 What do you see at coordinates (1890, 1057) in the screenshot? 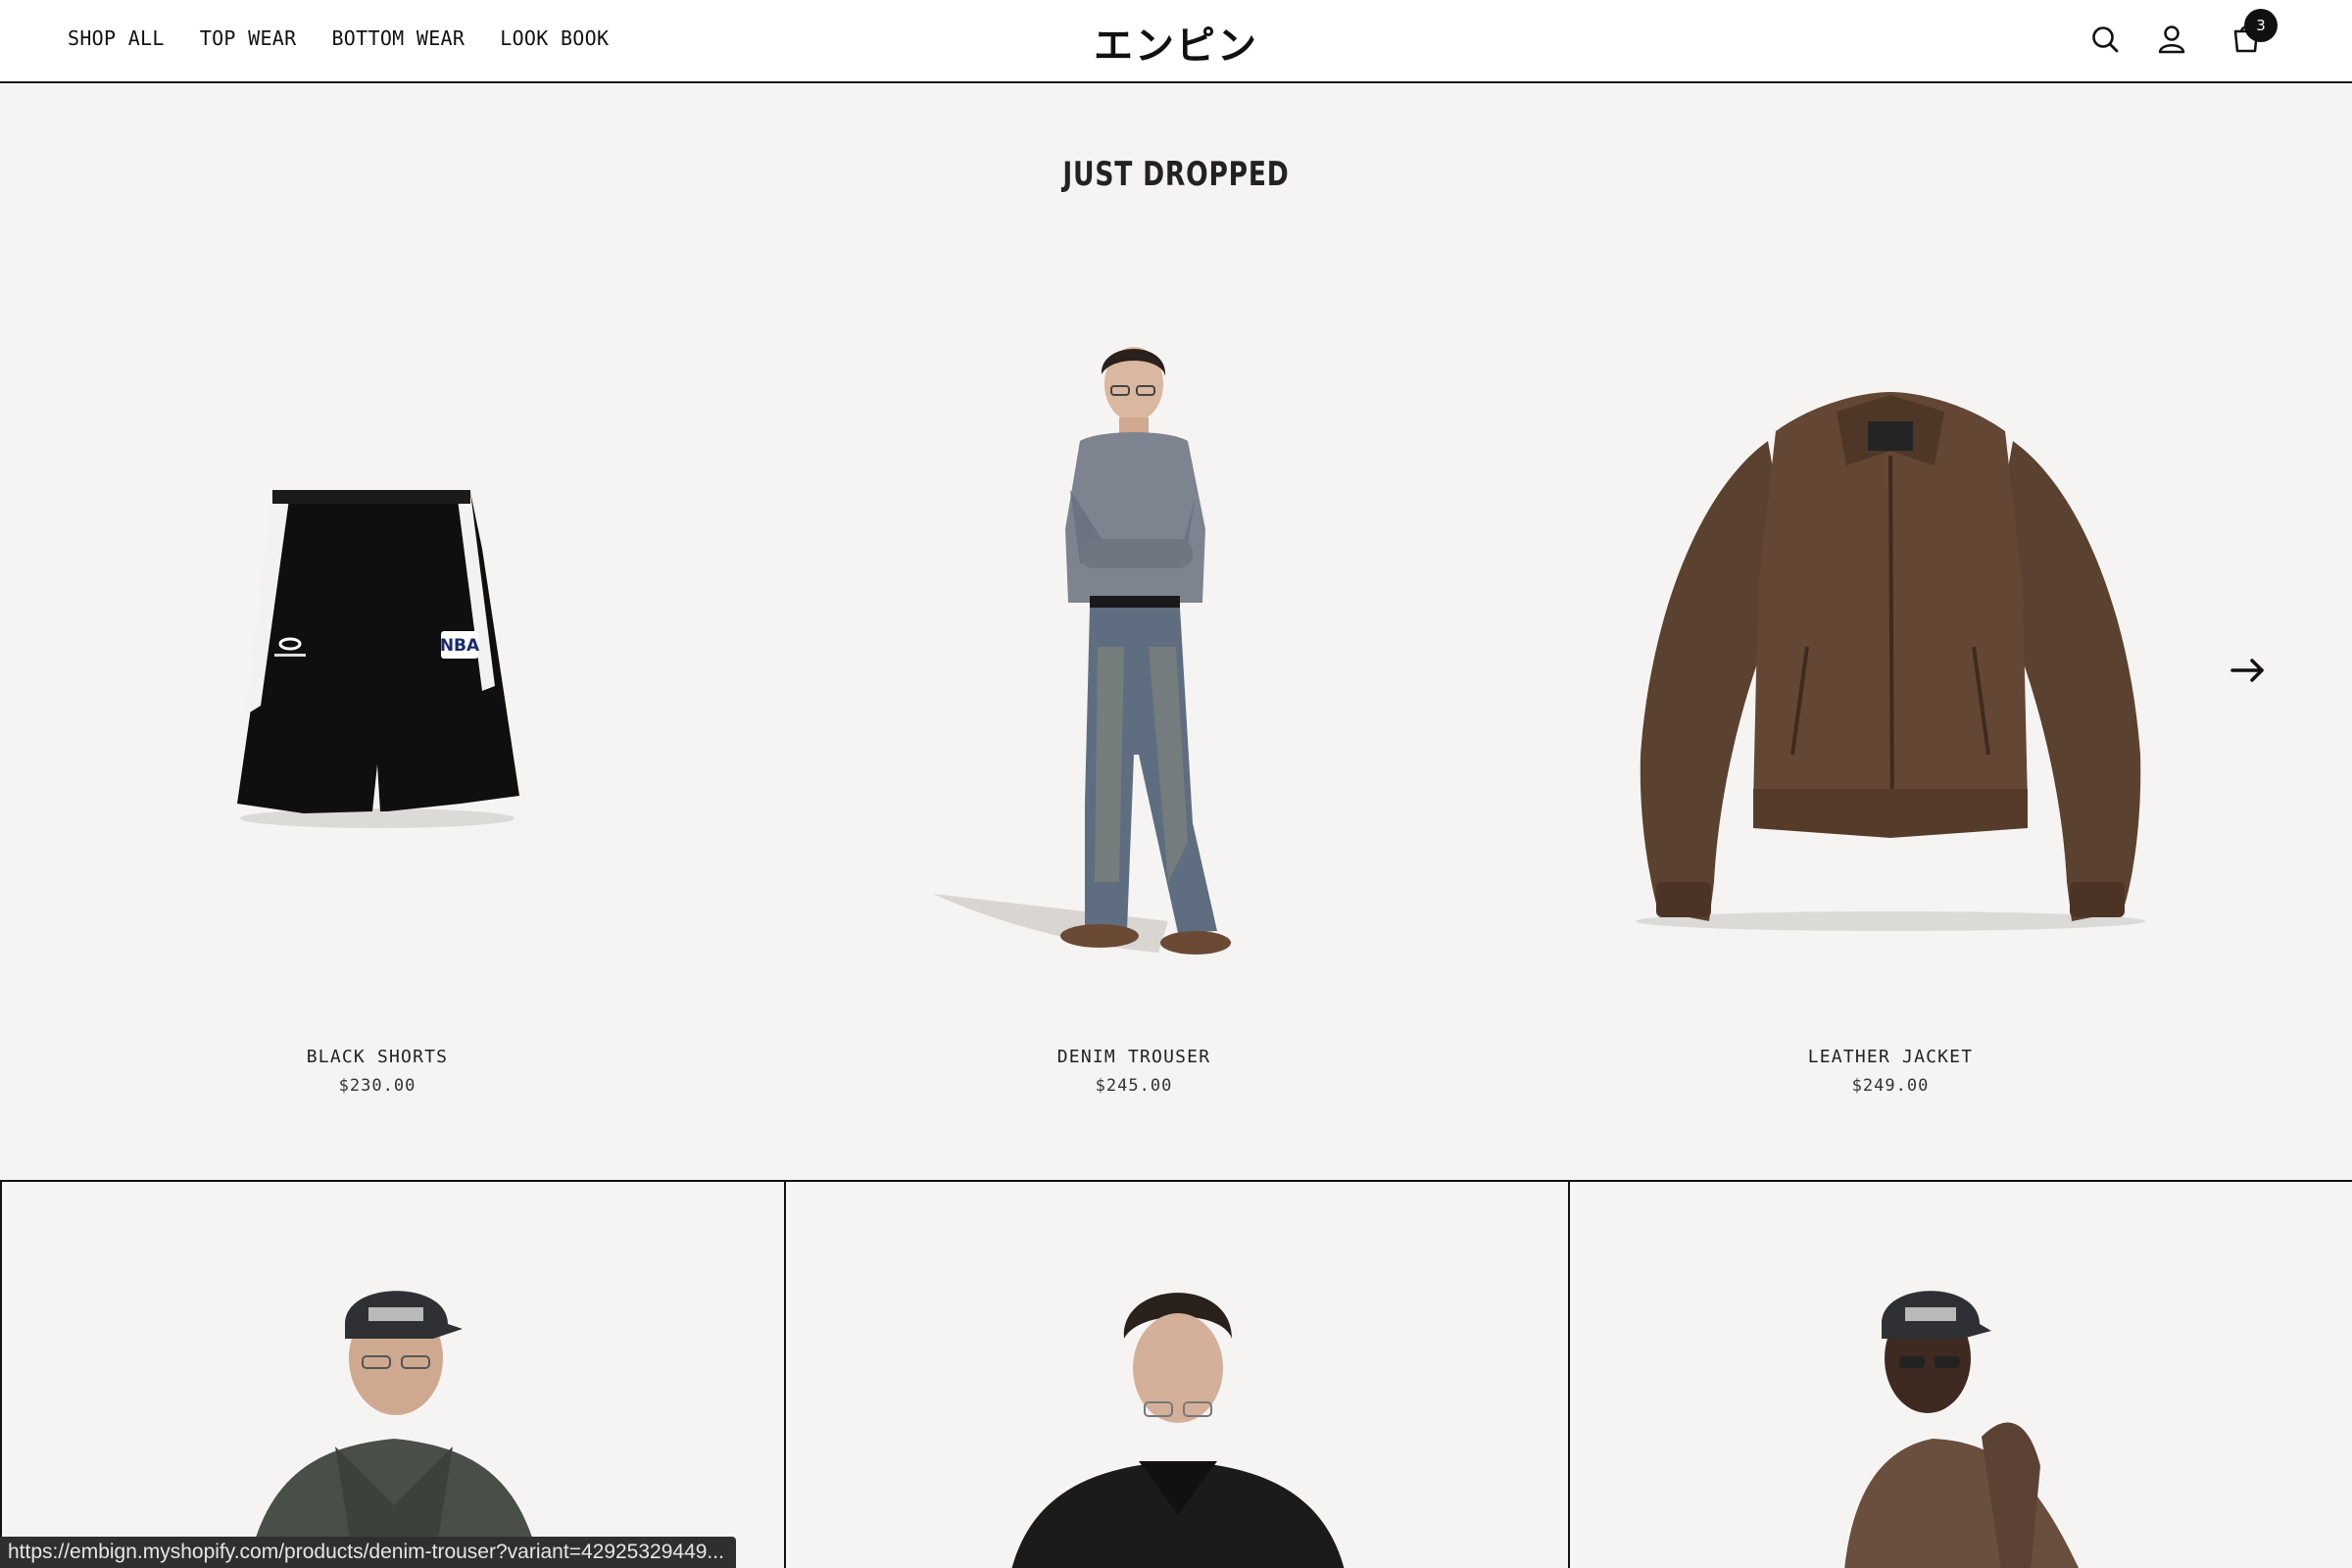
I see `product-name: LEATHER JACKET` at bounding box center [1890, 1057].